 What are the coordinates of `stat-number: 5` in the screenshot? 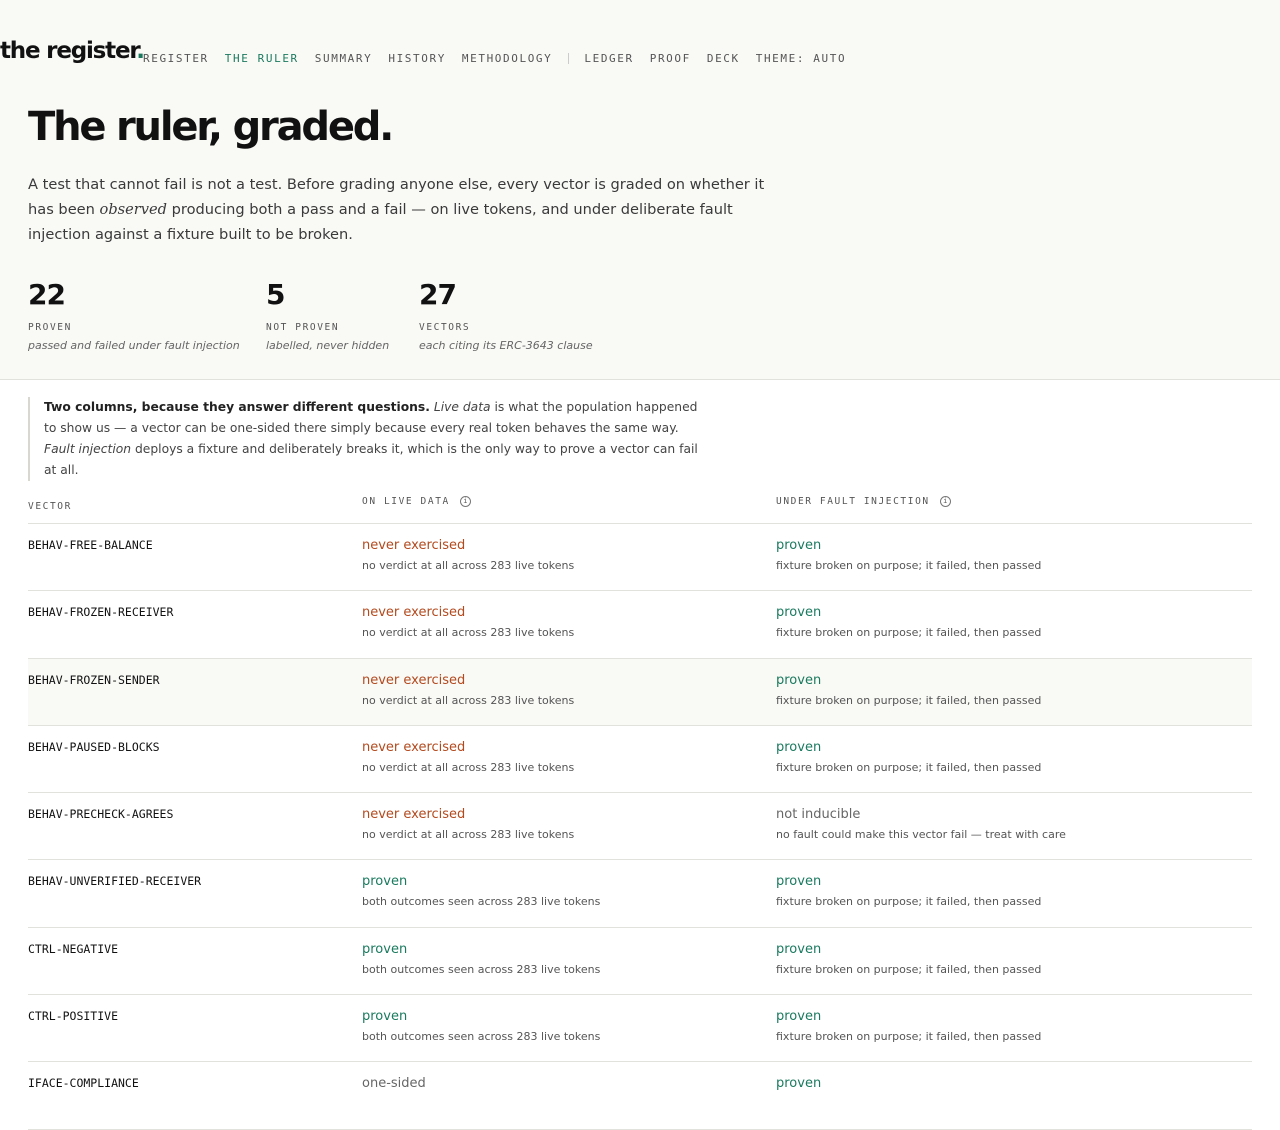 It's located at (275, 294).